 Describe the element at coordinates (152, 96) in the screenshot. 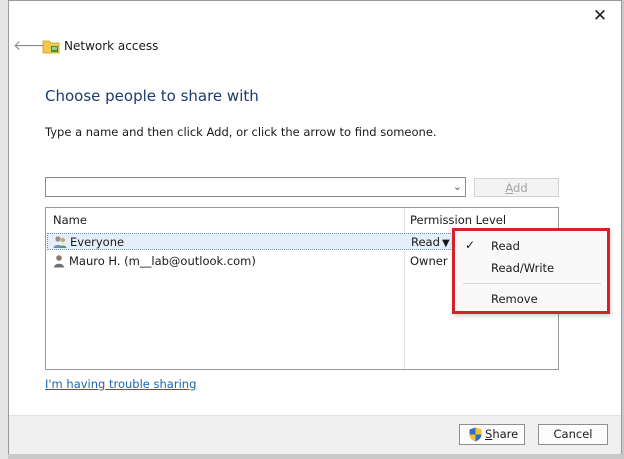

I see `page-heading: Choose people to share with` at that location.